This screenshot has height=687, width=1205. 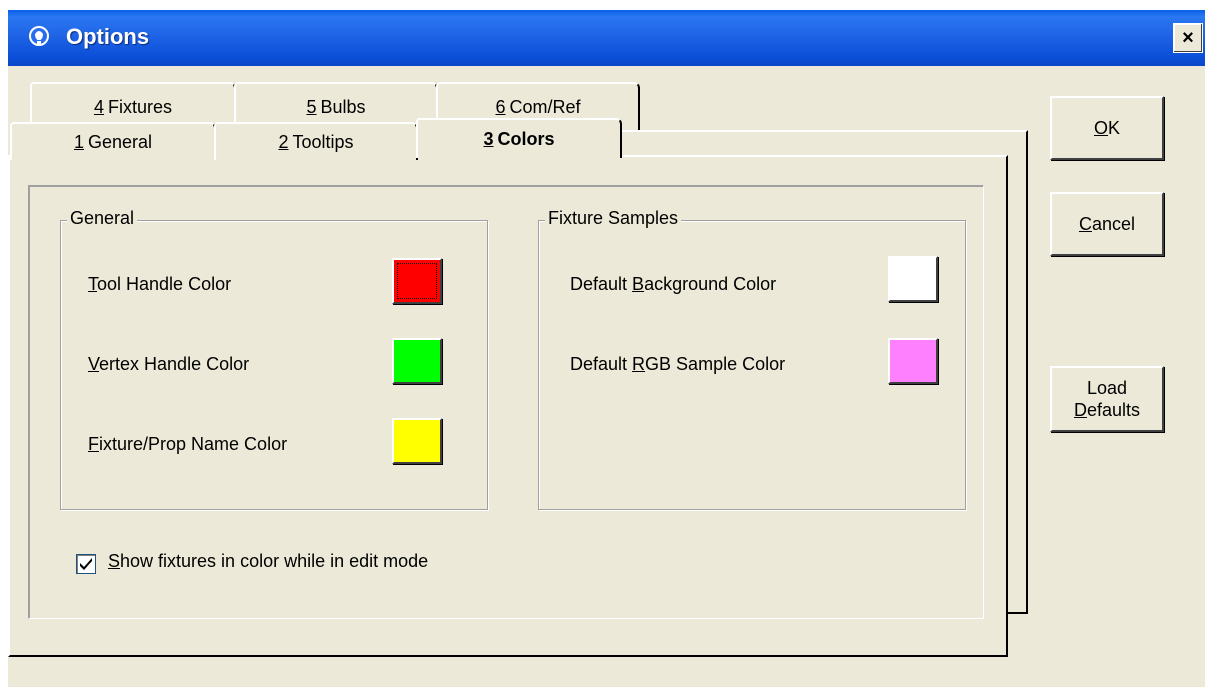 What do you see at coordinates (98, 106) in the screenshot?
I see `tab-fixtures-number: 4` at bounding box center [98, 106].